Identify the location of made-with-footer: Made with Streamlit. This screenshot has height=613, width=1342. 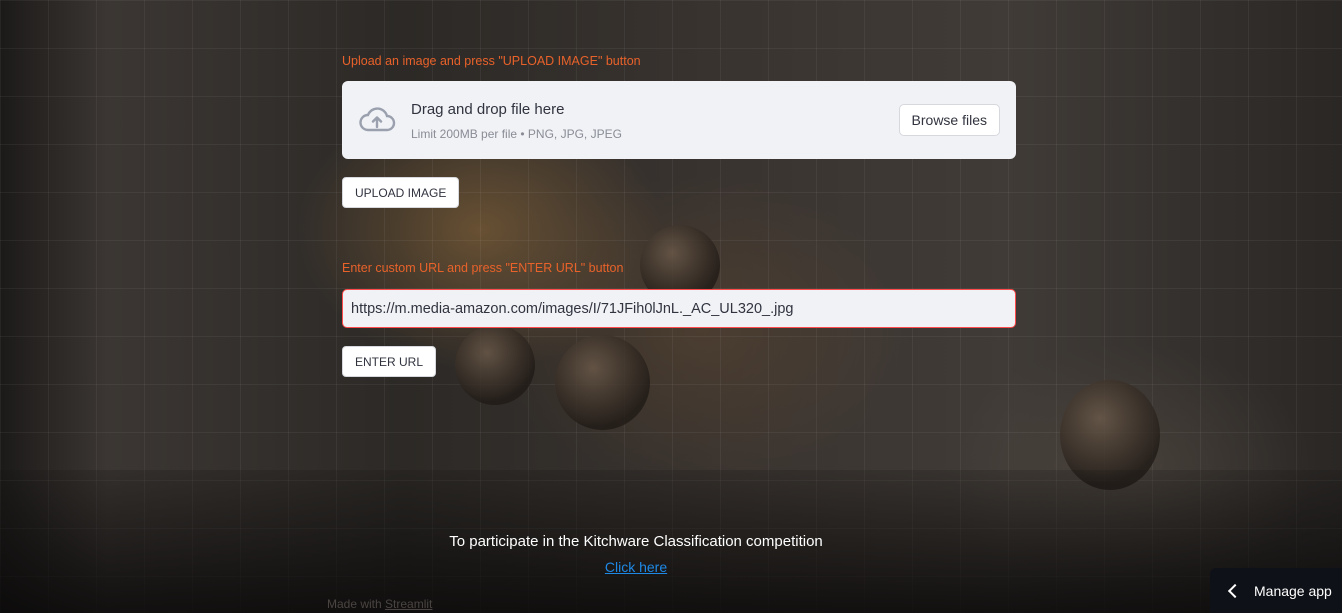
(379, 604).